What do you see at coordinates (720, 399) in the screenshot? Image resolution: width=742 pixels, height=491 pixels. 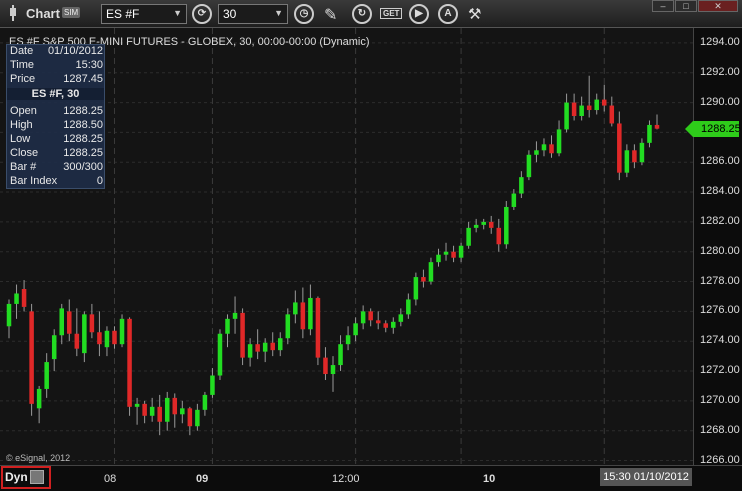 I see `y-tick-label: 1270.00` at bounding box center [720, 399].